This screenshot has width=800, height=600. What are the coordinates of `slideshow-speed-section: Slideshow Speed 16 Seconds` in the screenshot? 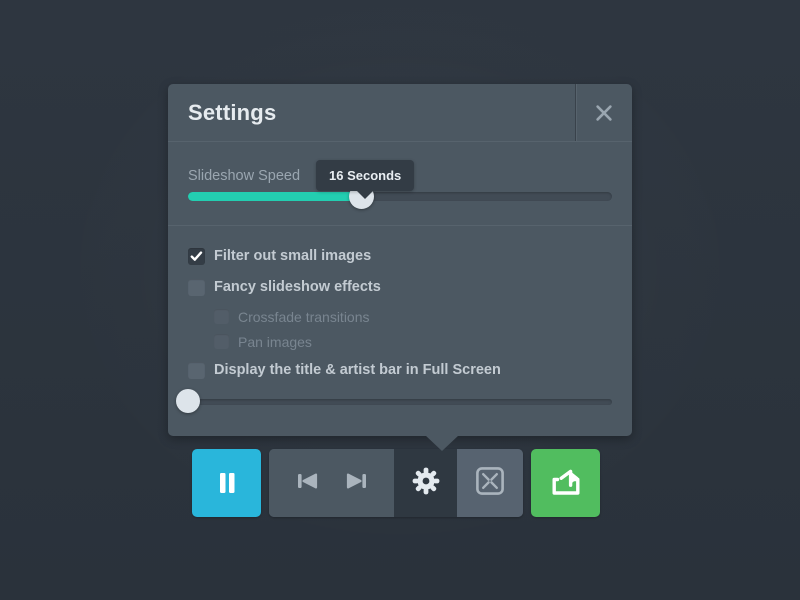 It's located at (400, 184).